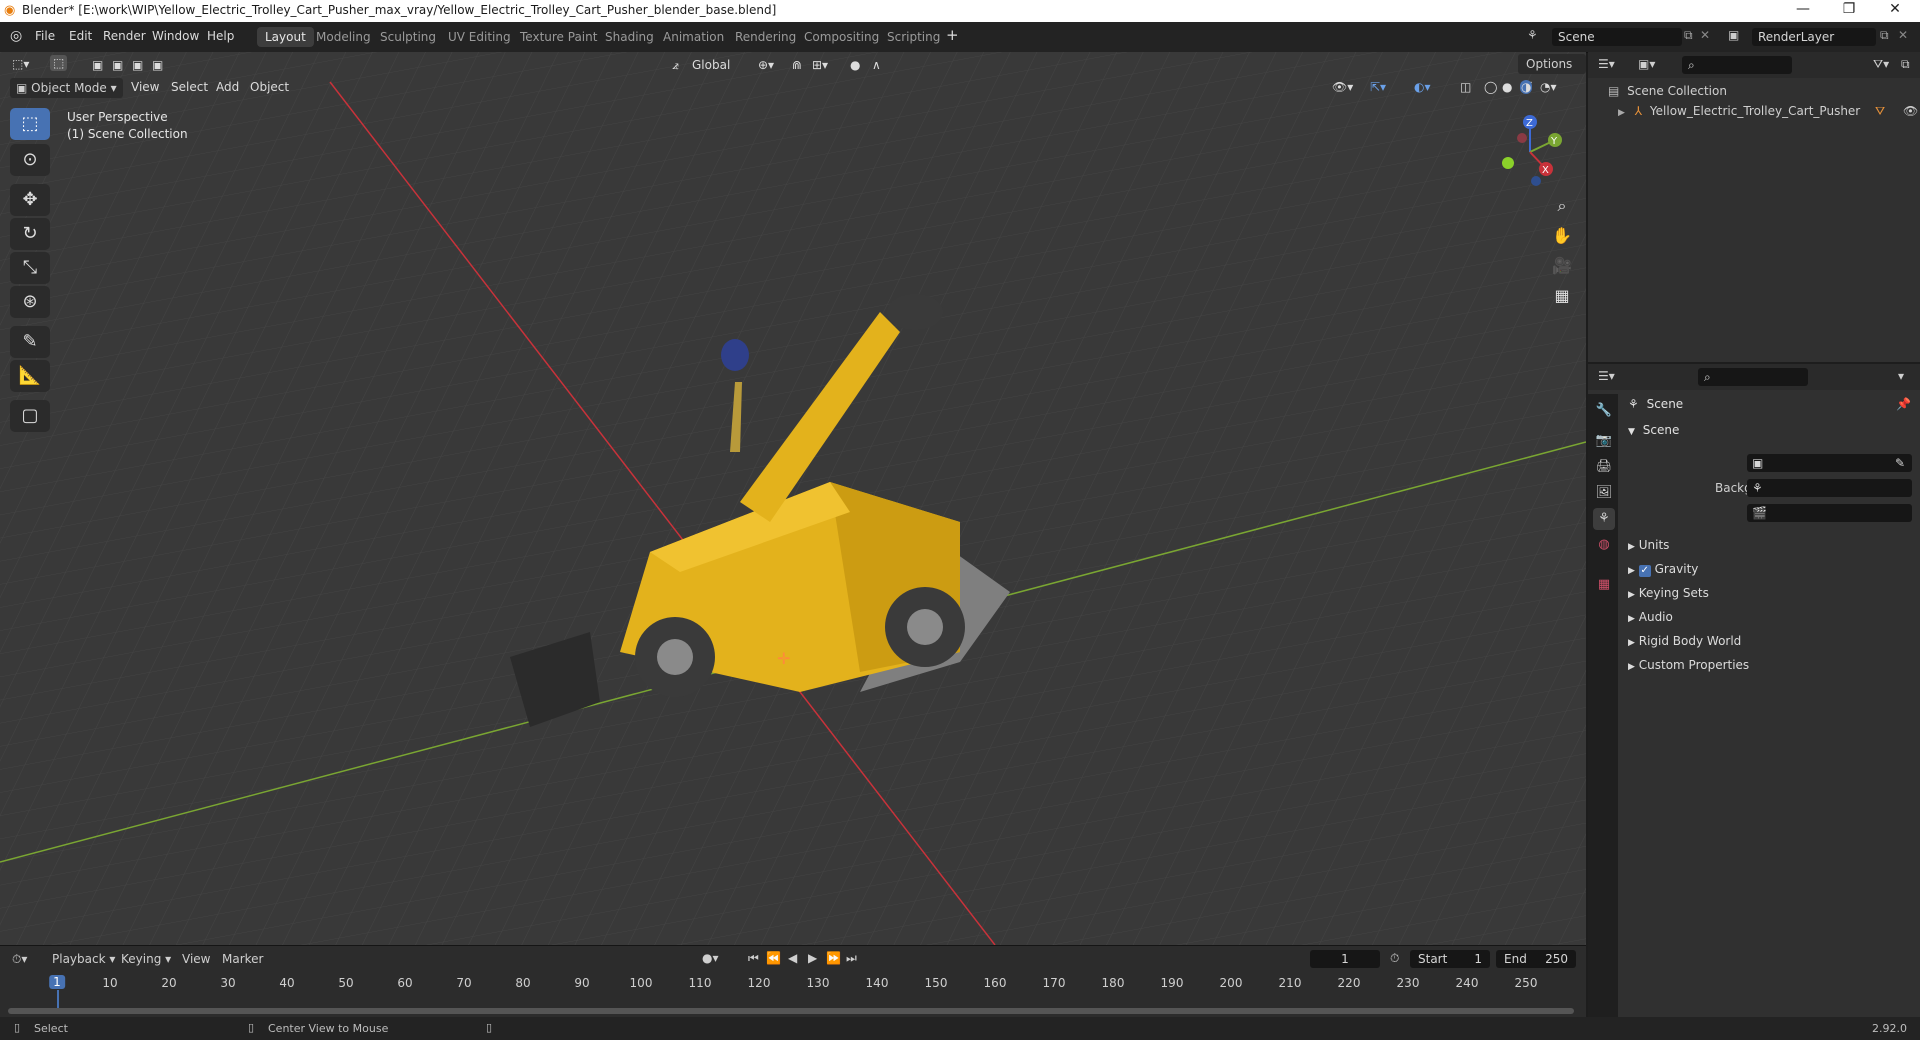 This screenshot has width=1920, height=1040. I want to click on section-audio: ▶ Audio, so click(1650, 617).